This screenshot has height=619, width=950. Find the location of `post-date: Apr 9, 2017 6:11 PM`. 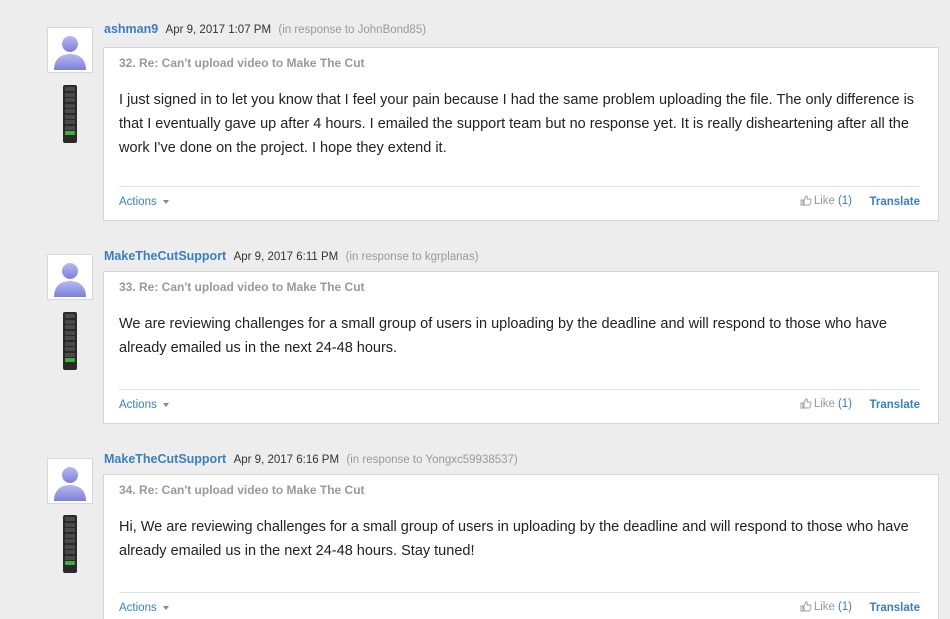

post-date: Apr 9, 2017 6:11 PM is located at coordinates (286, 257).